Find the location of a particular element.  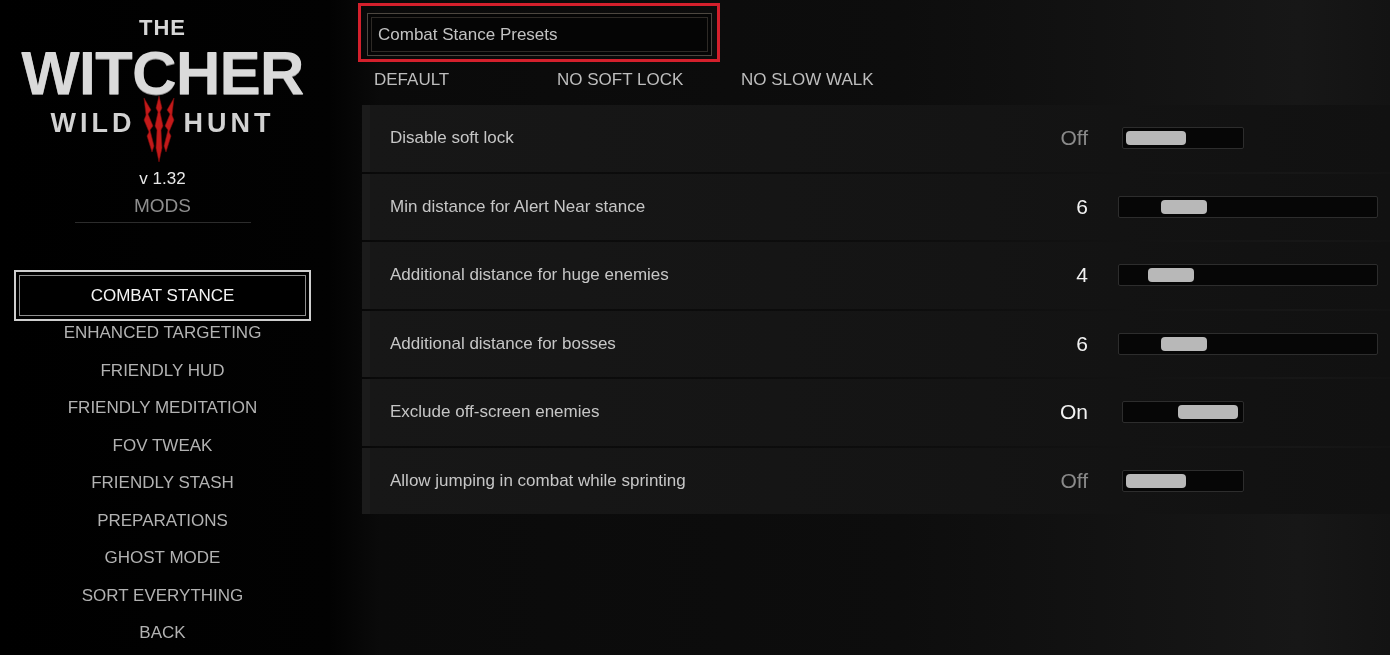

logo-word: THE is located at coordinates (162, 28).